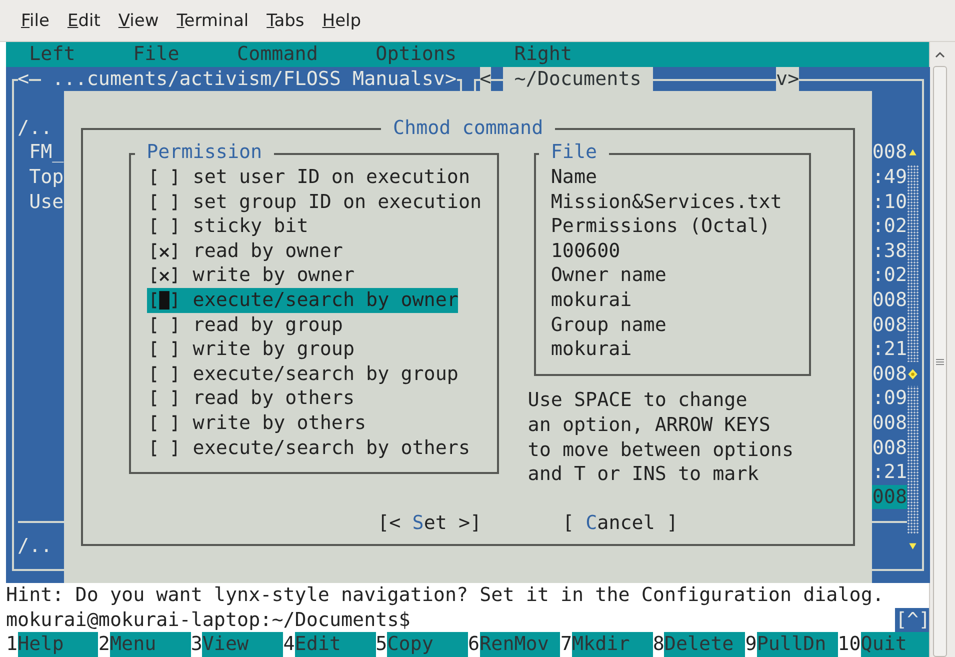 The width and height of the screenshot is (955, 657). What do you see at coordinates (468, 128) in the screenshot?
I see `dialog-title: Chmod command` at bounding box center [468, 128].